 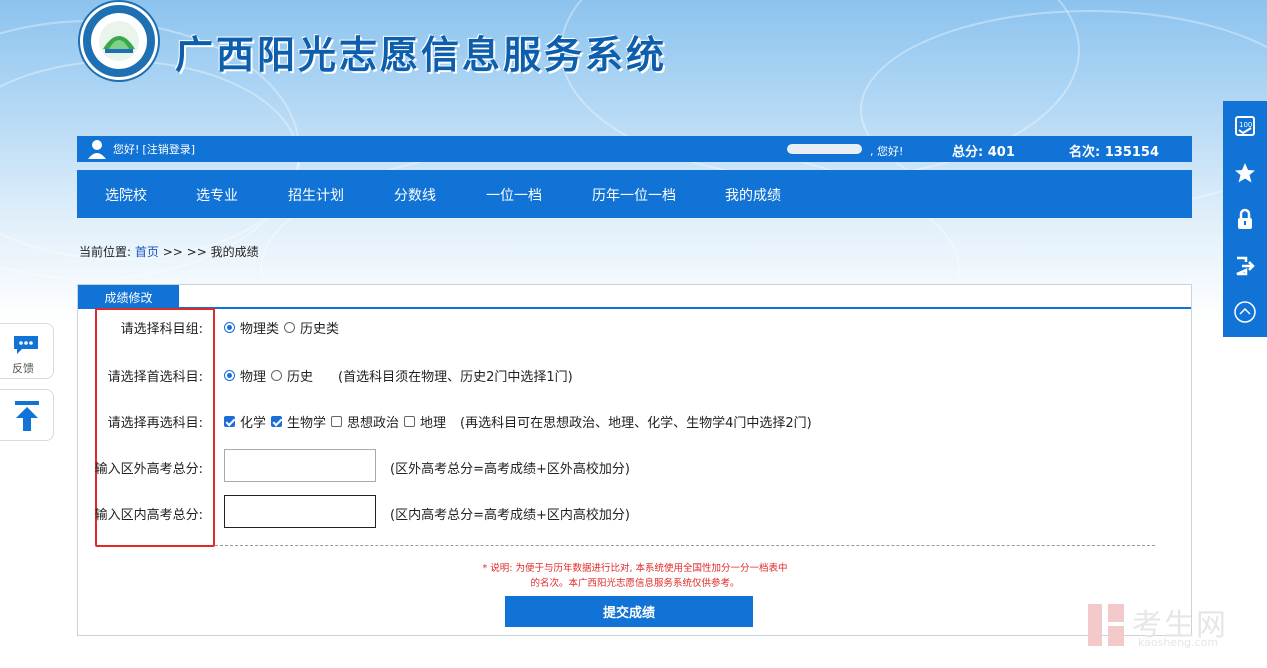 What do you see at coordinates (168, 149) in the screenshot?
I see `logout-link: [注销登录]` at bounding box center [168, 149].